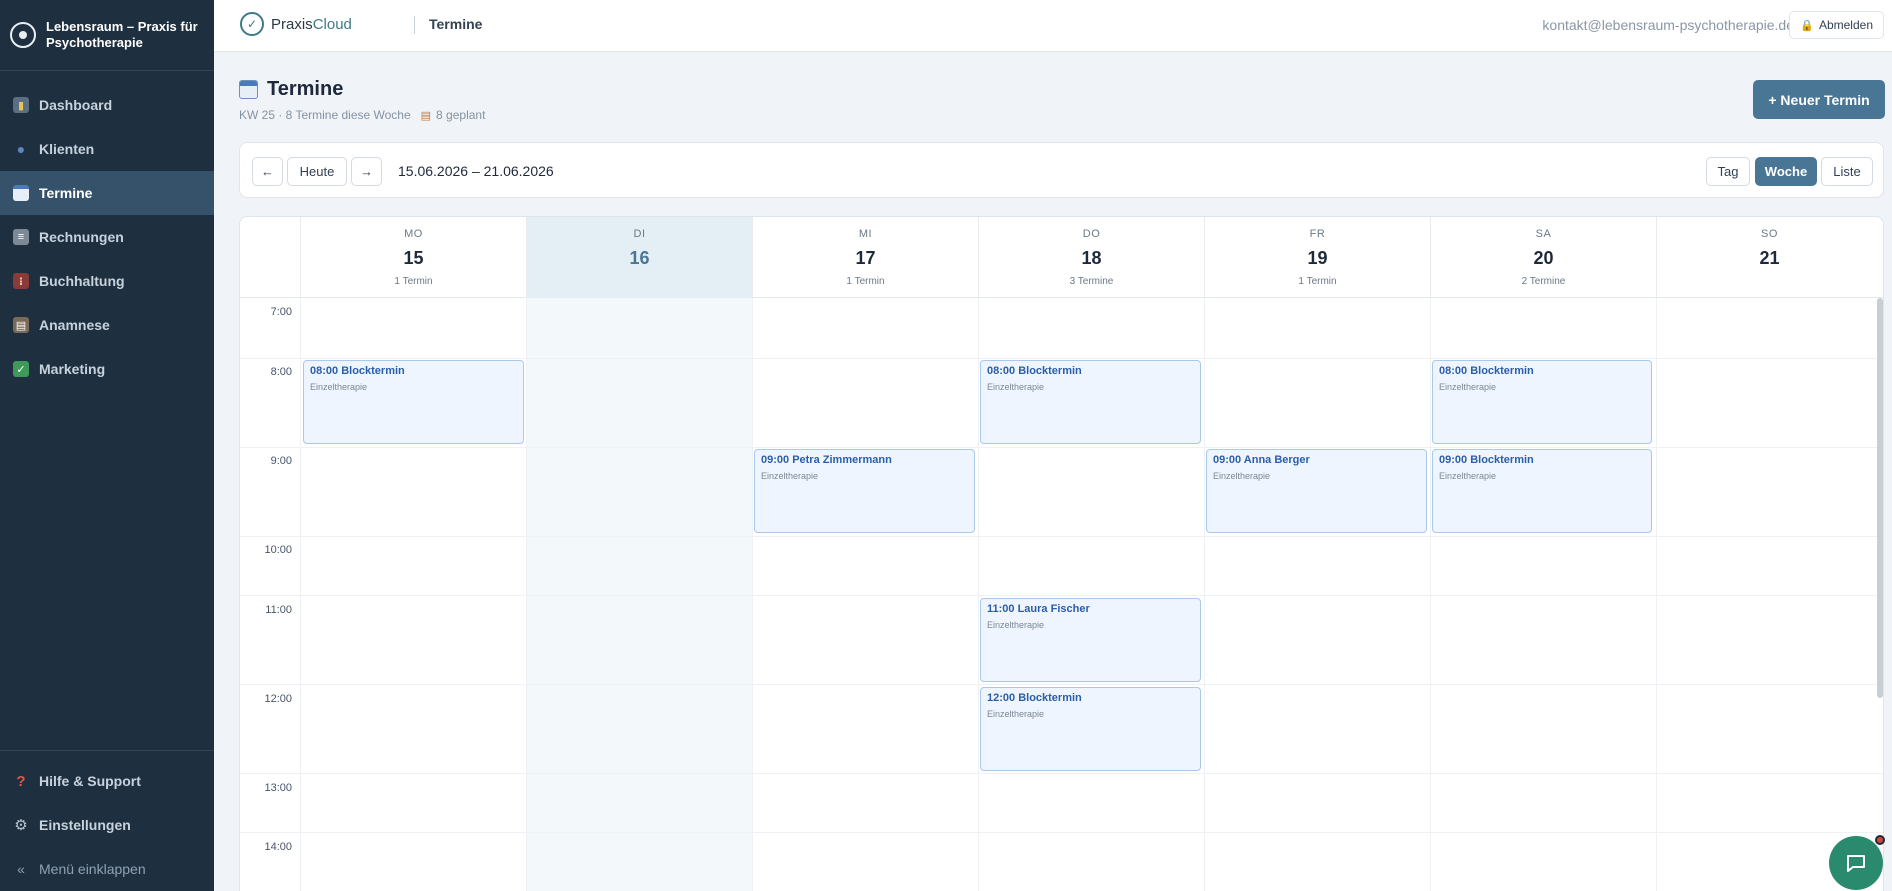  Describe the element at coordinates (1728, 171) in the screenshot. I see `view-day-button: Tag` at that location.